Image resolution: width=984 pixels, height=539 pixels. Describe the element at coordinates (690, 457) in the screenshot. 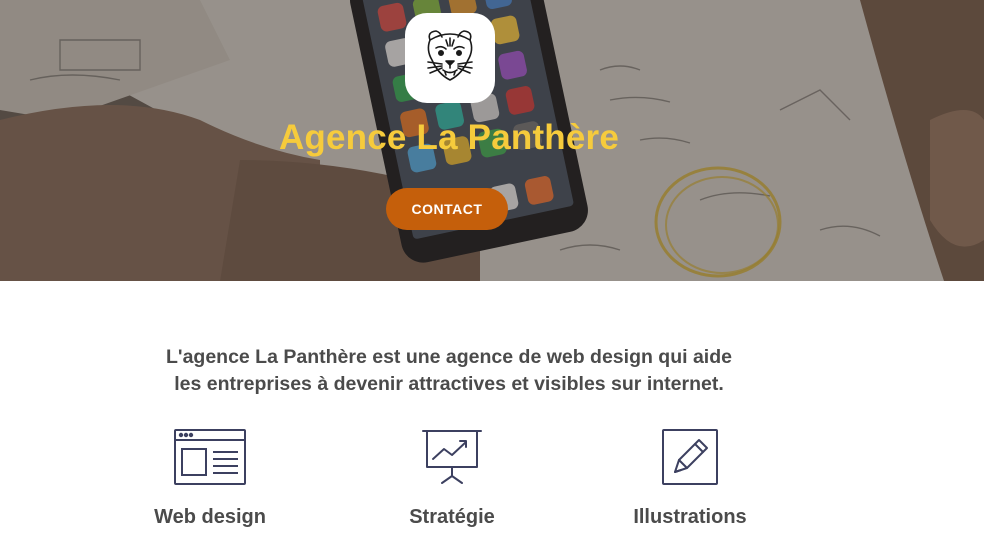

I see `pencil-square-icon` at that location.